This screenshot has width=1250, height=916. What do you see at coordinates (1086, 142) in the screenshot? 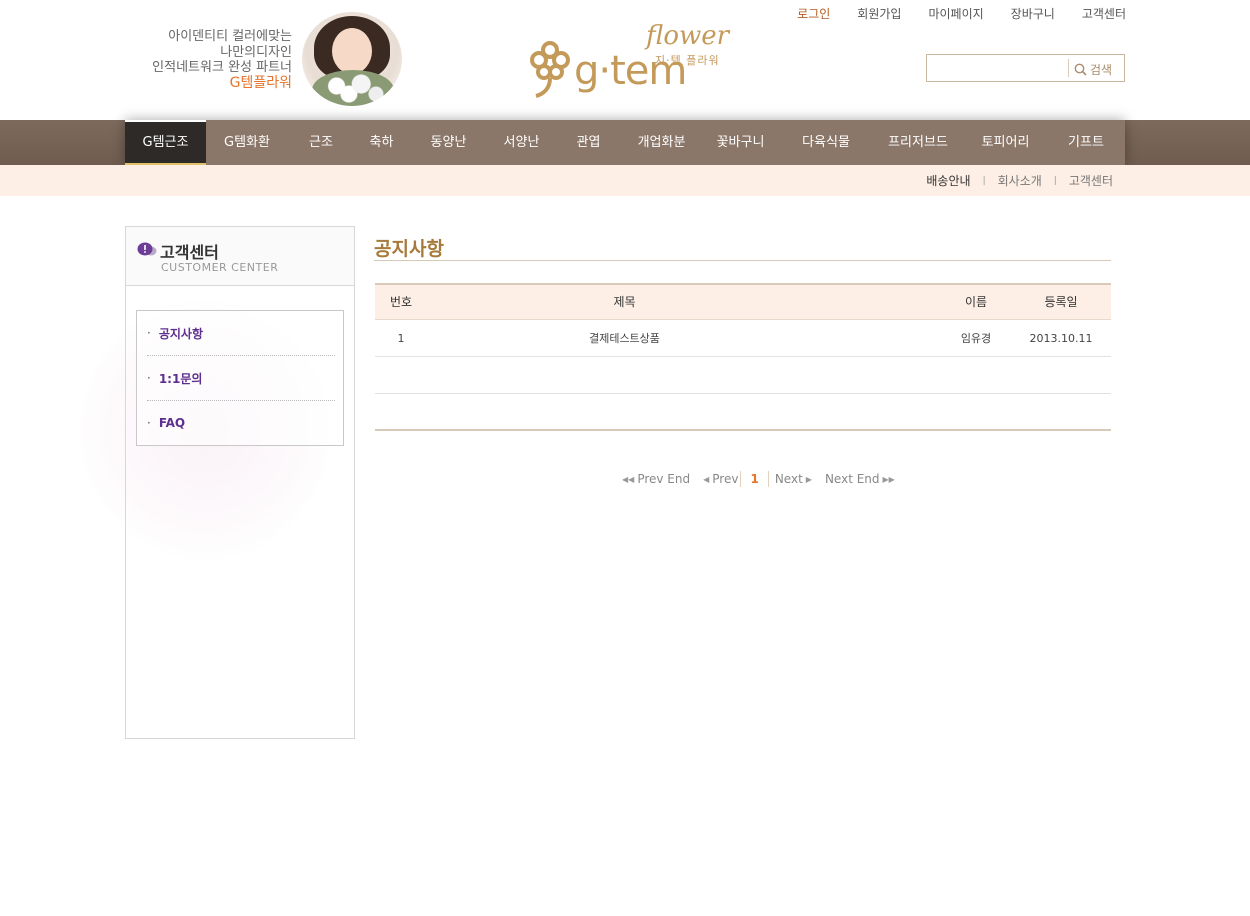
I see `nav-item-gift: 기프트` at bounding box center [1086, 142].